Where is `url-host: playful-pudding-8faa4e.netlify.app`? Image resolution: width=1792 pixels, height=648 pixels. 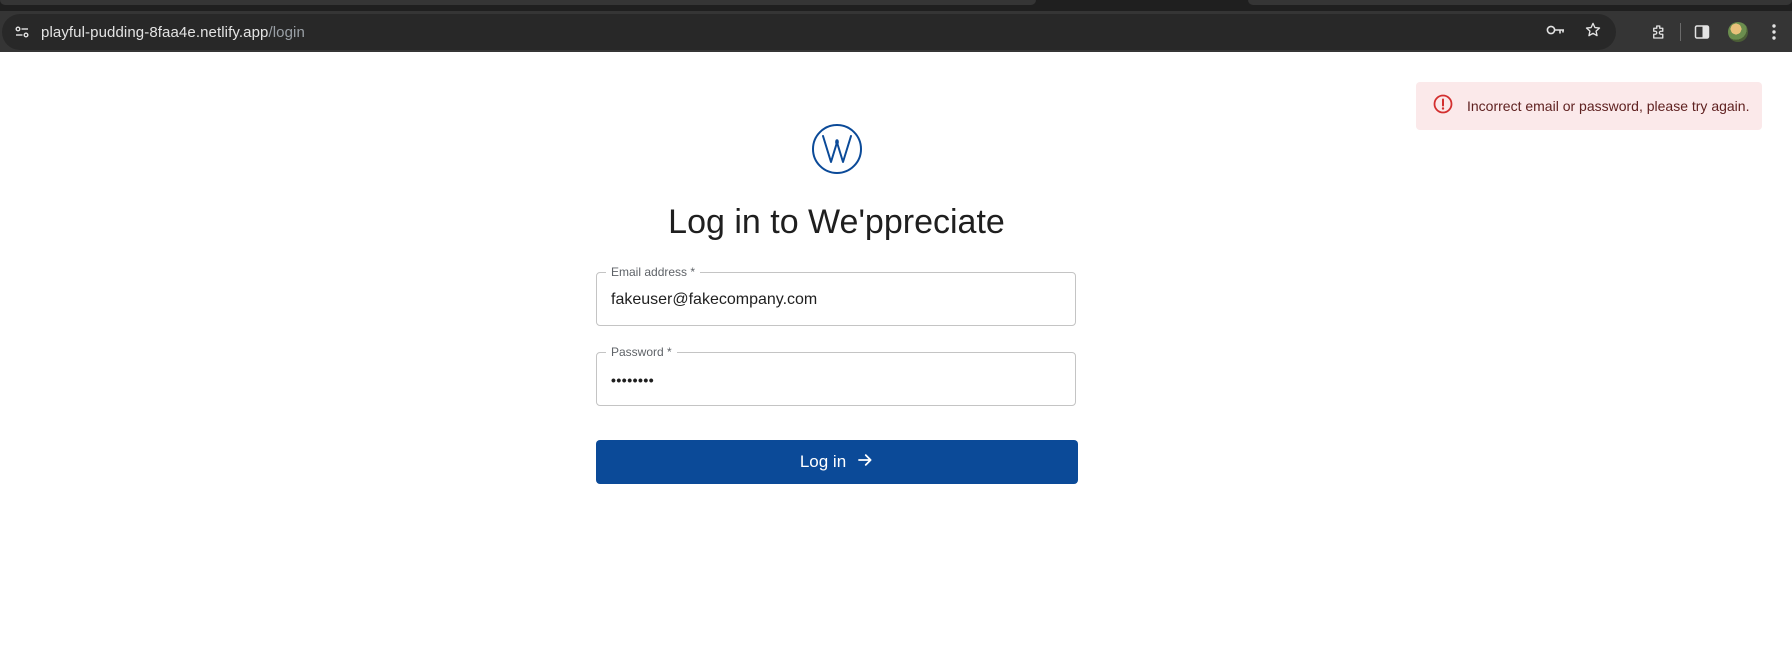
url-host: playful-pudding-8faa4e.netlify.app is located at coordinates (155, 32).